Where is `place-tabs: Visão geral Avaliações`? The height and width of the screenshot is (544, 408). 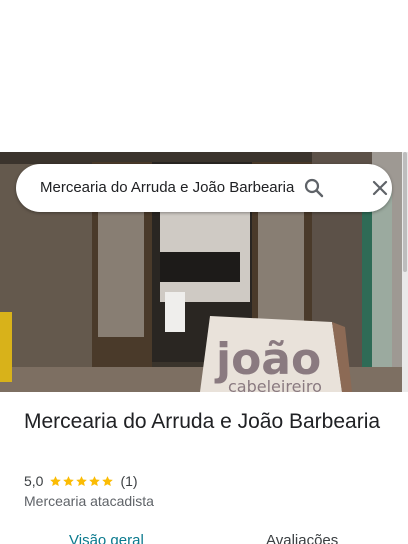 place-tabs: Visão geral Avaliações is located at coordinates (204, 536).